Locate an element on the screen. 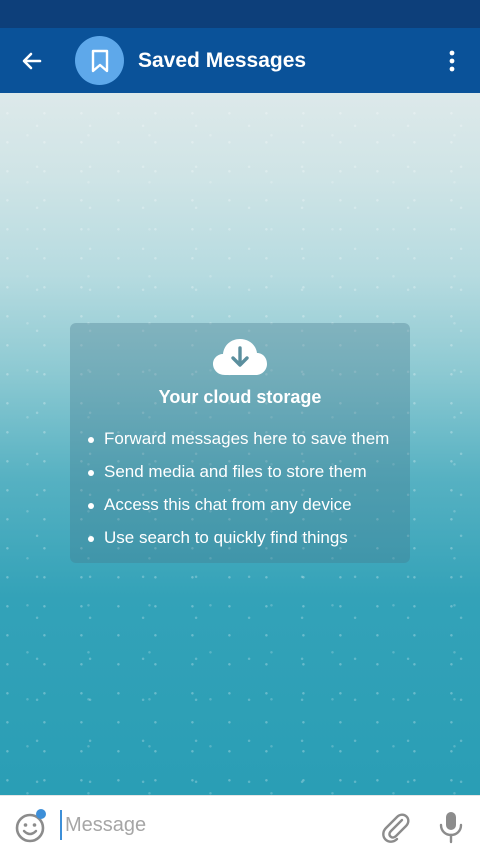  chat-title: Saved Messages is located at coordinates (222, 60).